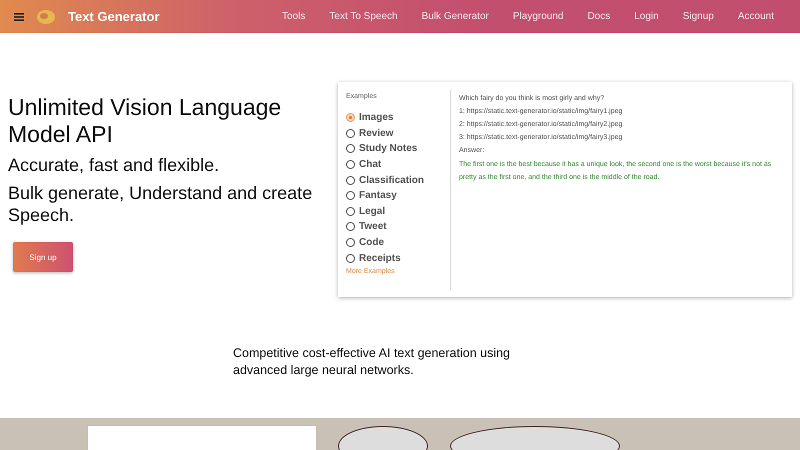  I want to click on example-option: Review, so click(398, 134).